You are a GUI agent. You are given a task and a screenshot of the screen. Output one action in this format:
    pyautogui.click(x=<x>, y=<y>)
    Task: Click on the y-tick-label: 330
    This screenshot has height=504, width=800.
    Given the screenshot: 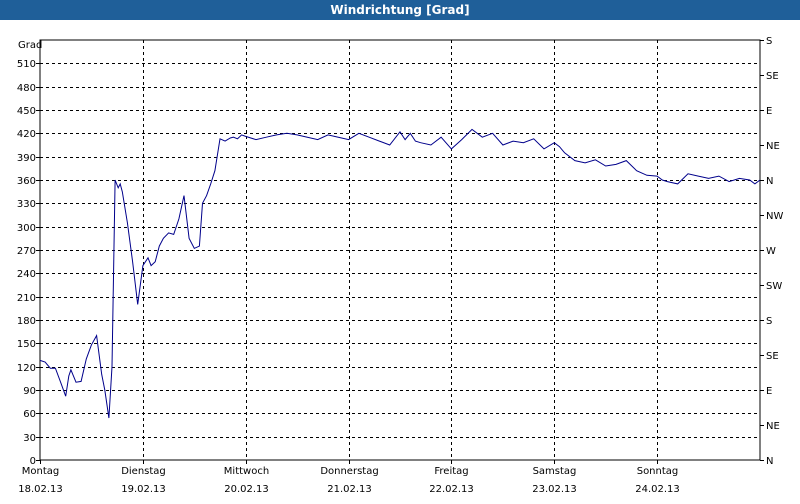 What is the action you would take?
    pyautogui.click(x=26, y=204)
    